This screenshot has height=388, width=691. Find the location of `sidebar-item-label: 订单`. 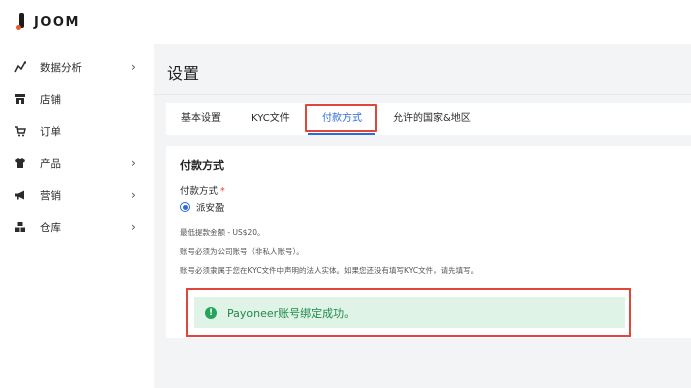

sidebar-item-label: 订单 is located at coordinates (50, 131).